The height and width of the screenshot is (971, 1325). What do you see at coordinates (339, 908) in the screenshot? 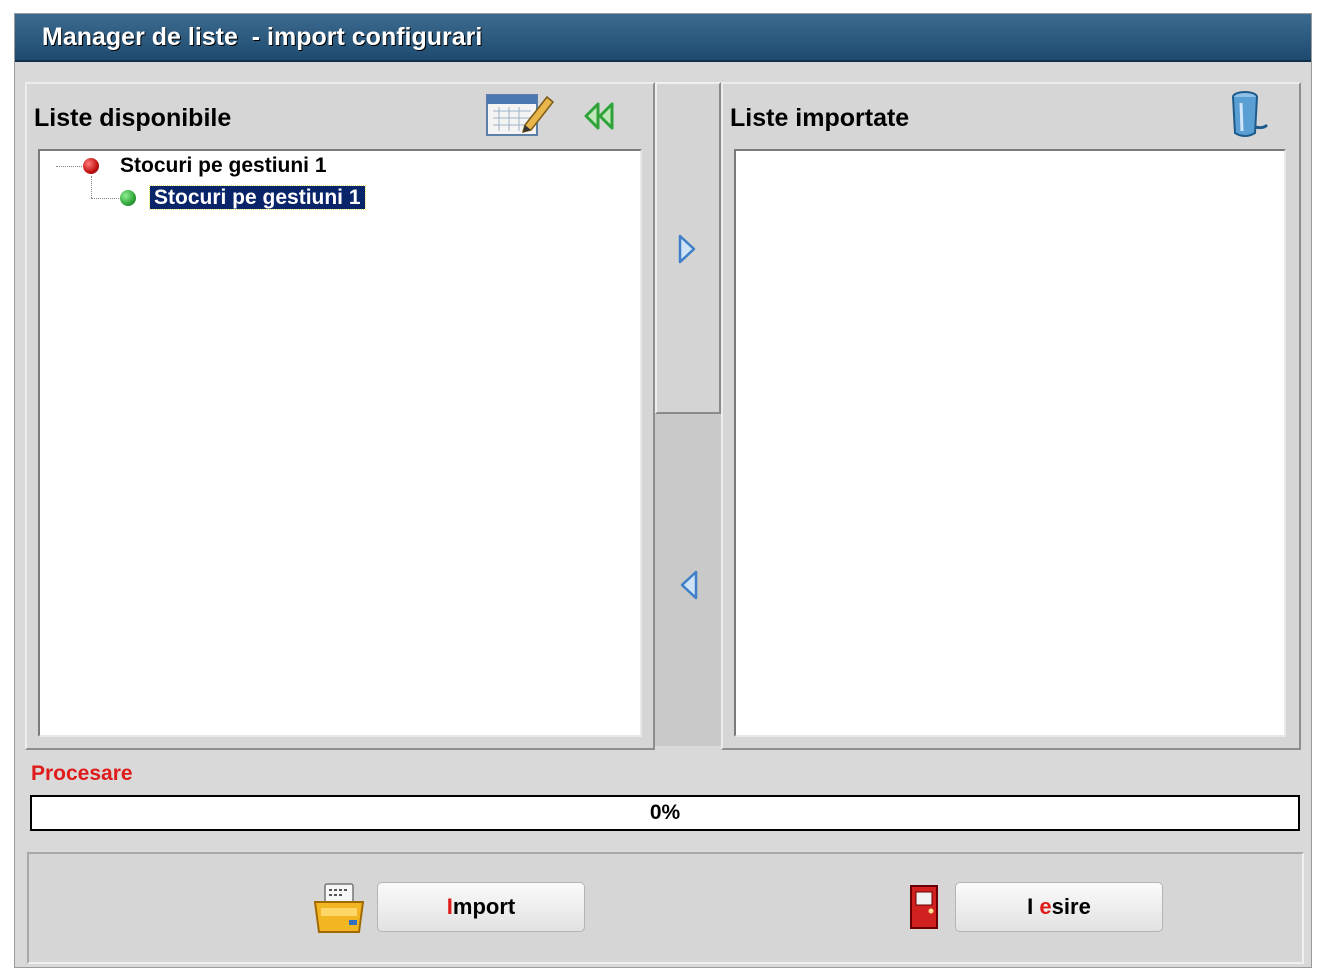
I see `printer-icon` at bounding box center [339, 908].